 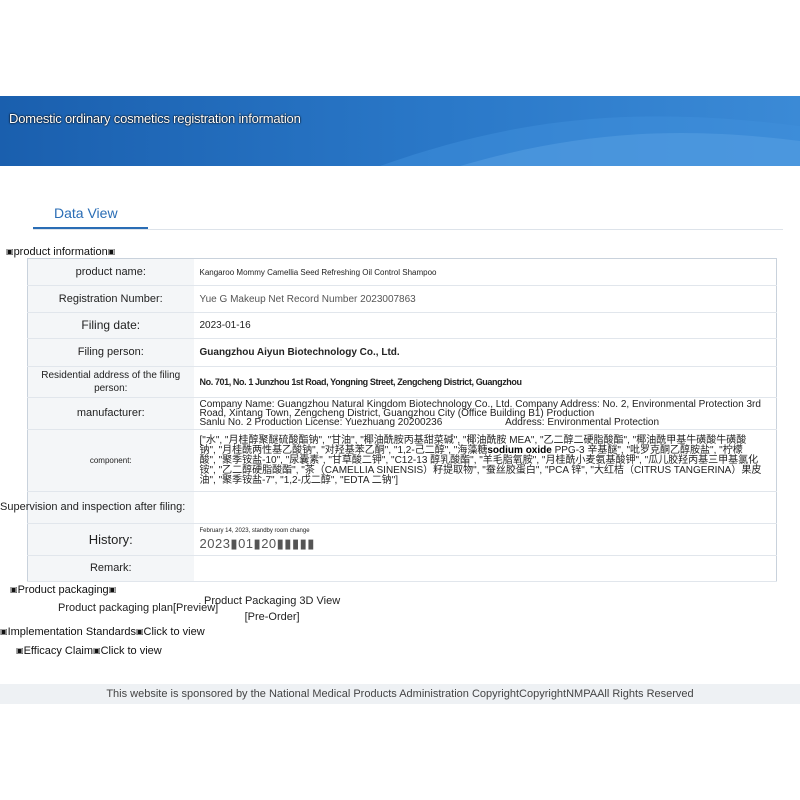 I want to click on supervision-value, so click(x=485, y=507).